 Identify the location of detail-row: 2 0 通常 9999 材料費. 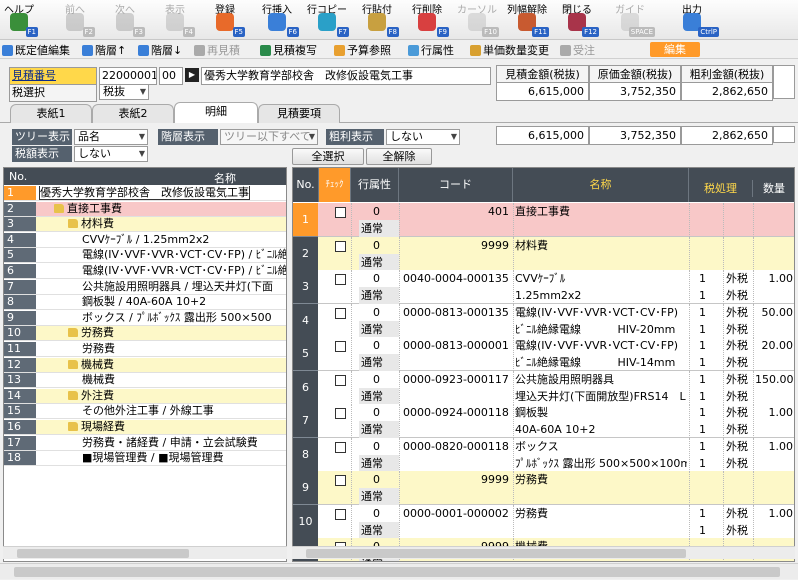
(543, 253).